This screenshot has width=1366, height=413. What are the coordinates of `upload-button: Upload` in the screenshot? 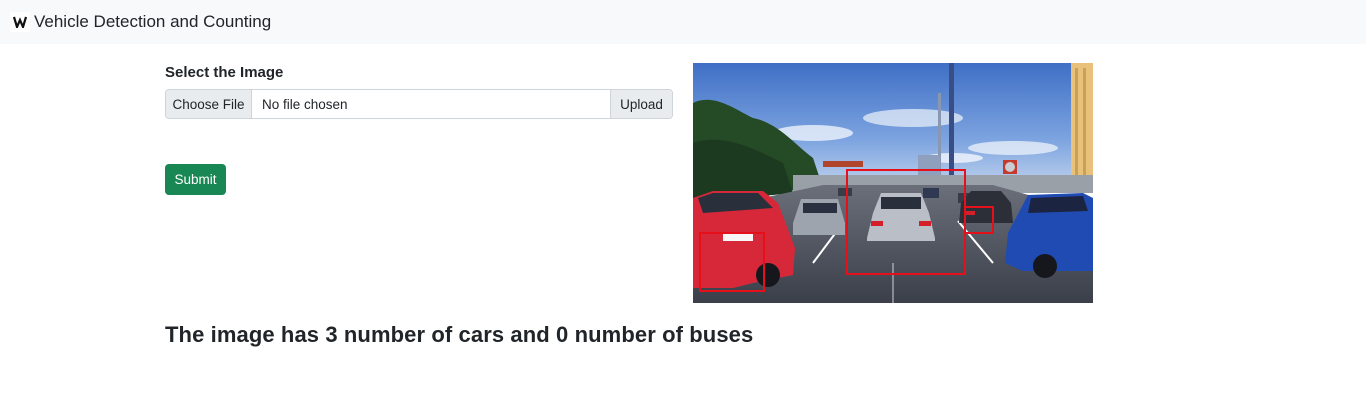 It's located at (641, 104).